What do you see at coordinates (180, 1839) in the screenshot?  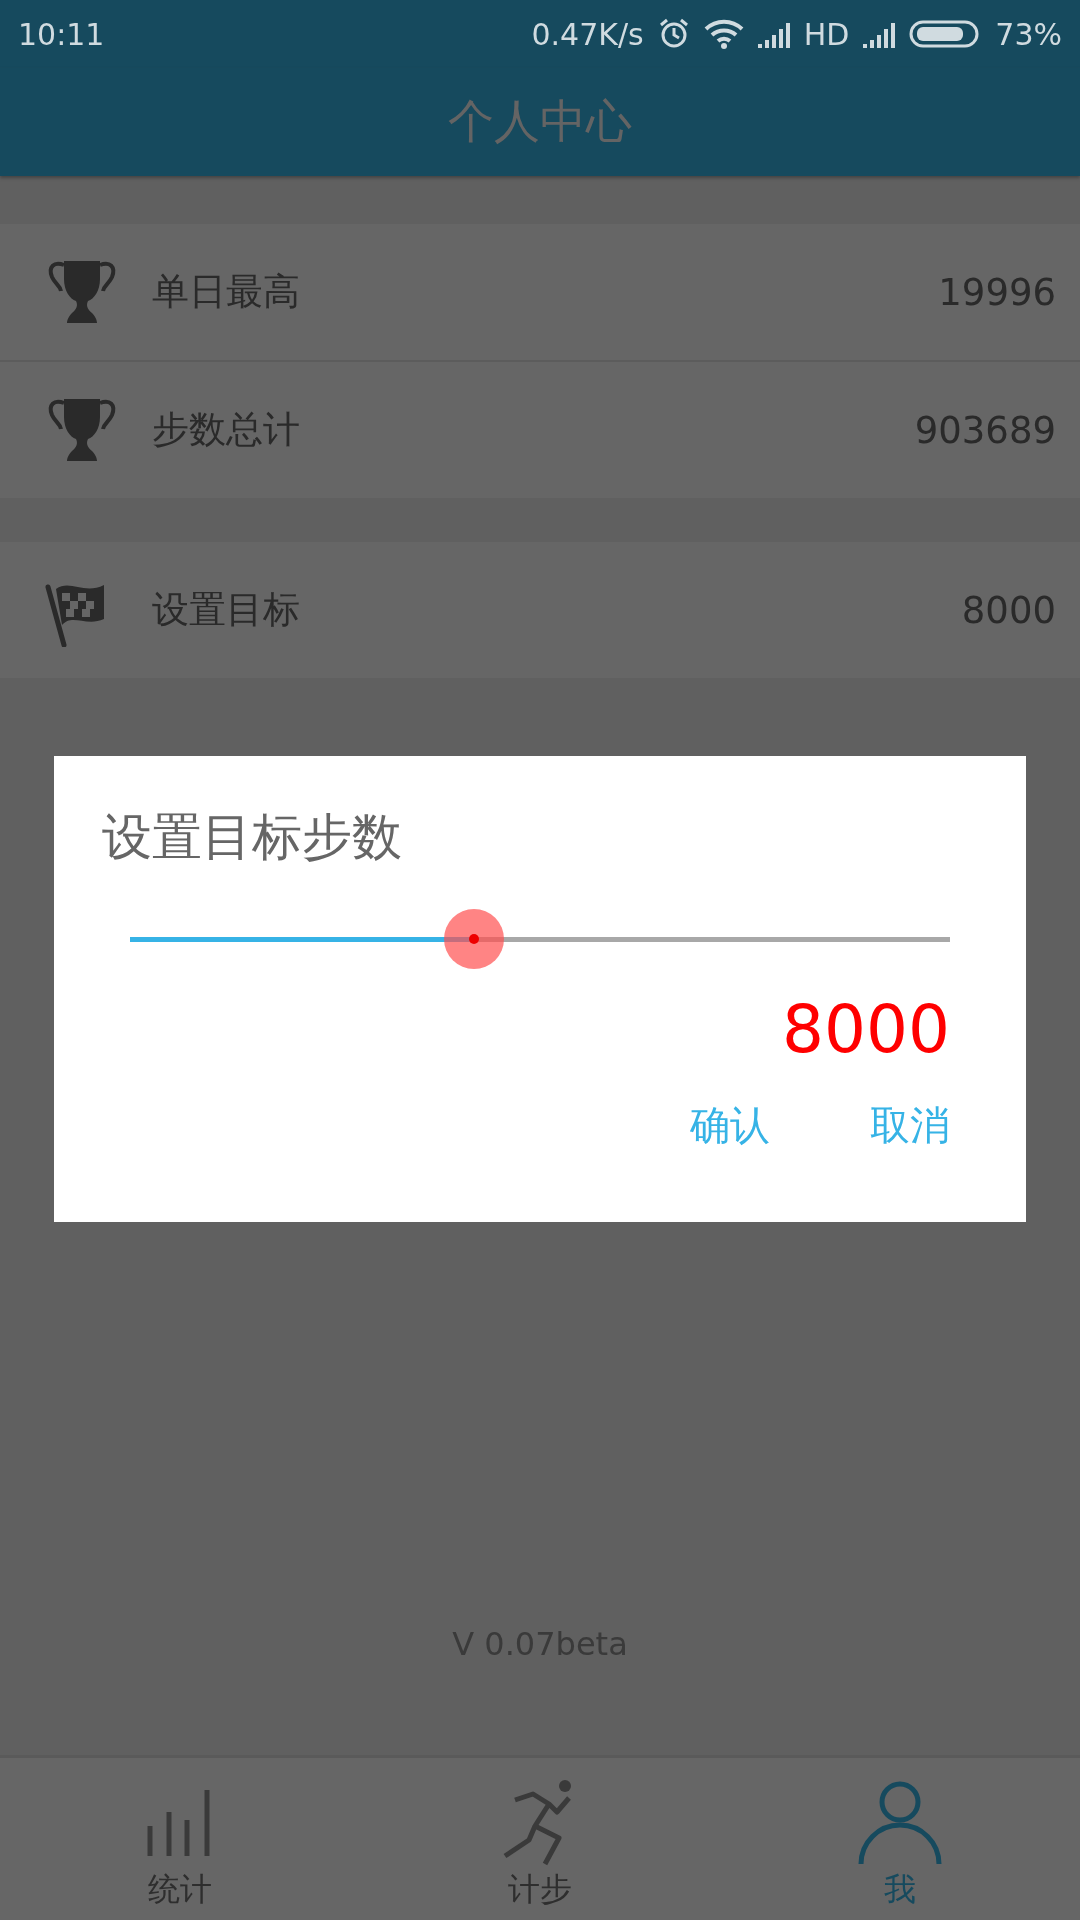 I see `nav-tab: 统计` at bounding box center [180, 1839].